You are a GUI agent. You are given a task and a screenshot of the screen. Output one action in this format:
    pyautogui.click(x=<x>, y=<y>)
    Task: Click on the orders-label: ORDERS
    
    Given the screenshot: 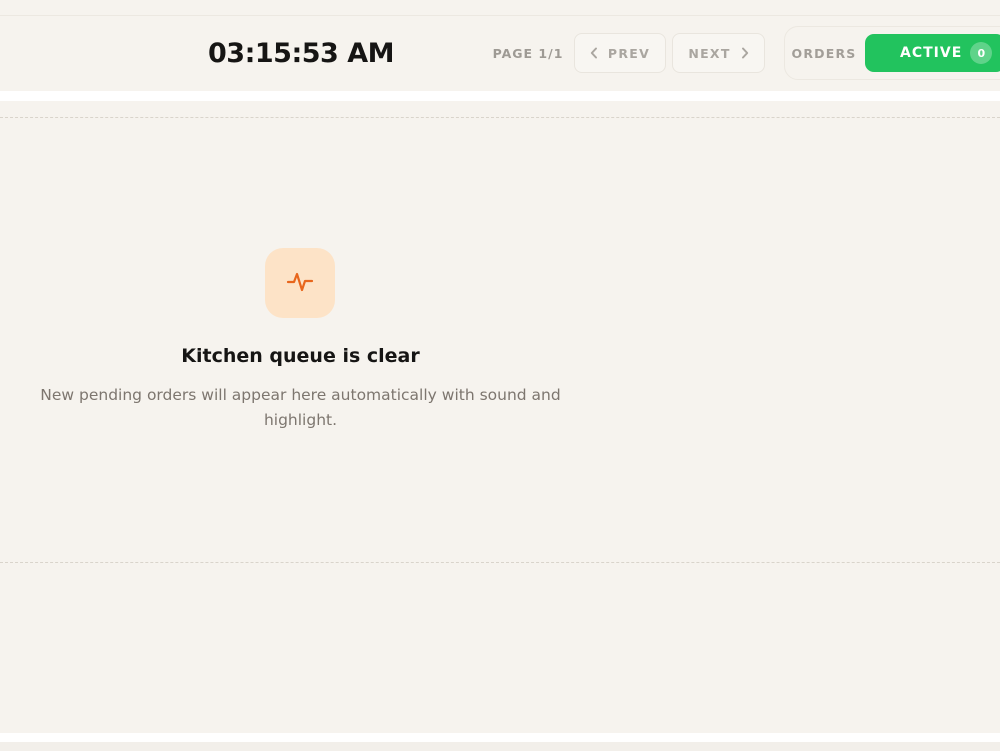 What is the action you would take?
    pyautogui.click(x=824, y=53)
    